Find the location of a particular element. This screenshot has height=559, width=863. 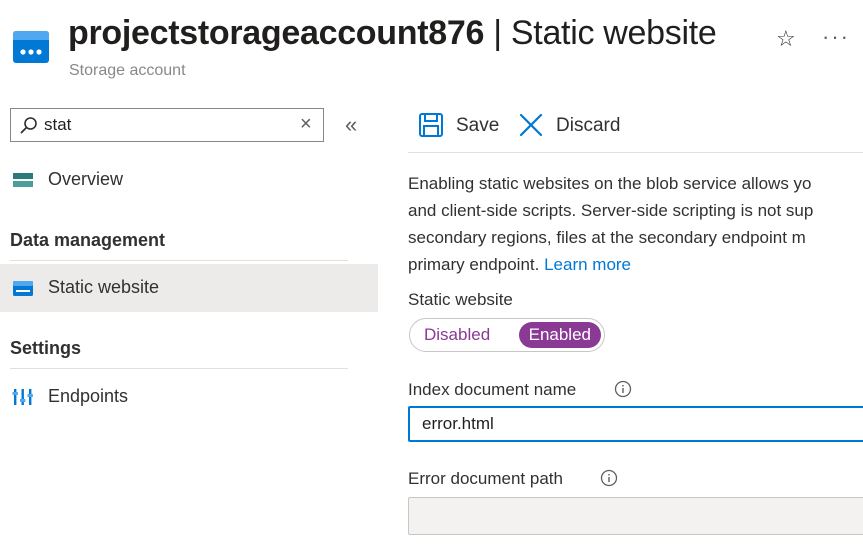

toggle-option-enabled: Enabled is located at coordinates (559, 335).